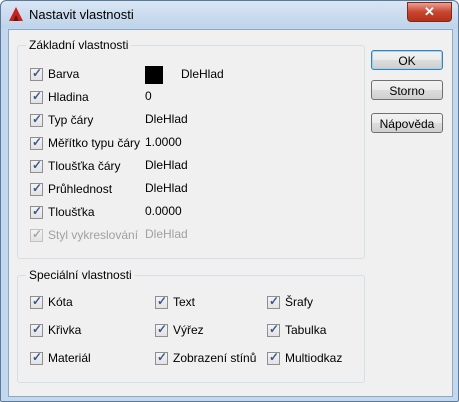 This screenshot has width=459, height=402. What do you see at coordinates (273, 329) in the screenshot?
I see `table-checkbox: ✓` at bounding box center [273, 329].